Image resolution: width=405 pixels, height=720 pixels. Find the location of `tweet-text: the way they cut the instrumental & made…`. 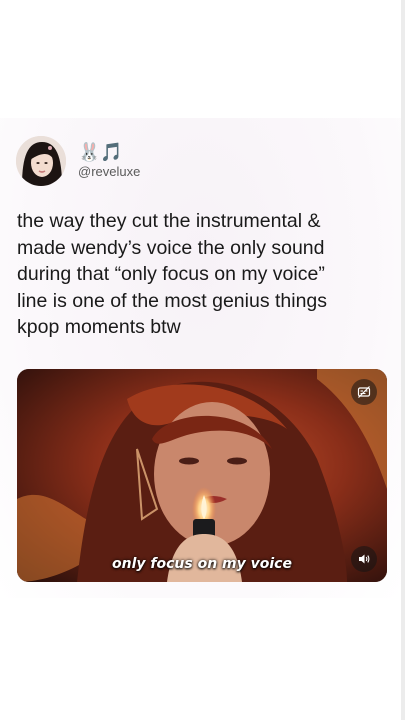

tweet-text: the way they cut the instrumental & made… is located at coordinates (172, 274).